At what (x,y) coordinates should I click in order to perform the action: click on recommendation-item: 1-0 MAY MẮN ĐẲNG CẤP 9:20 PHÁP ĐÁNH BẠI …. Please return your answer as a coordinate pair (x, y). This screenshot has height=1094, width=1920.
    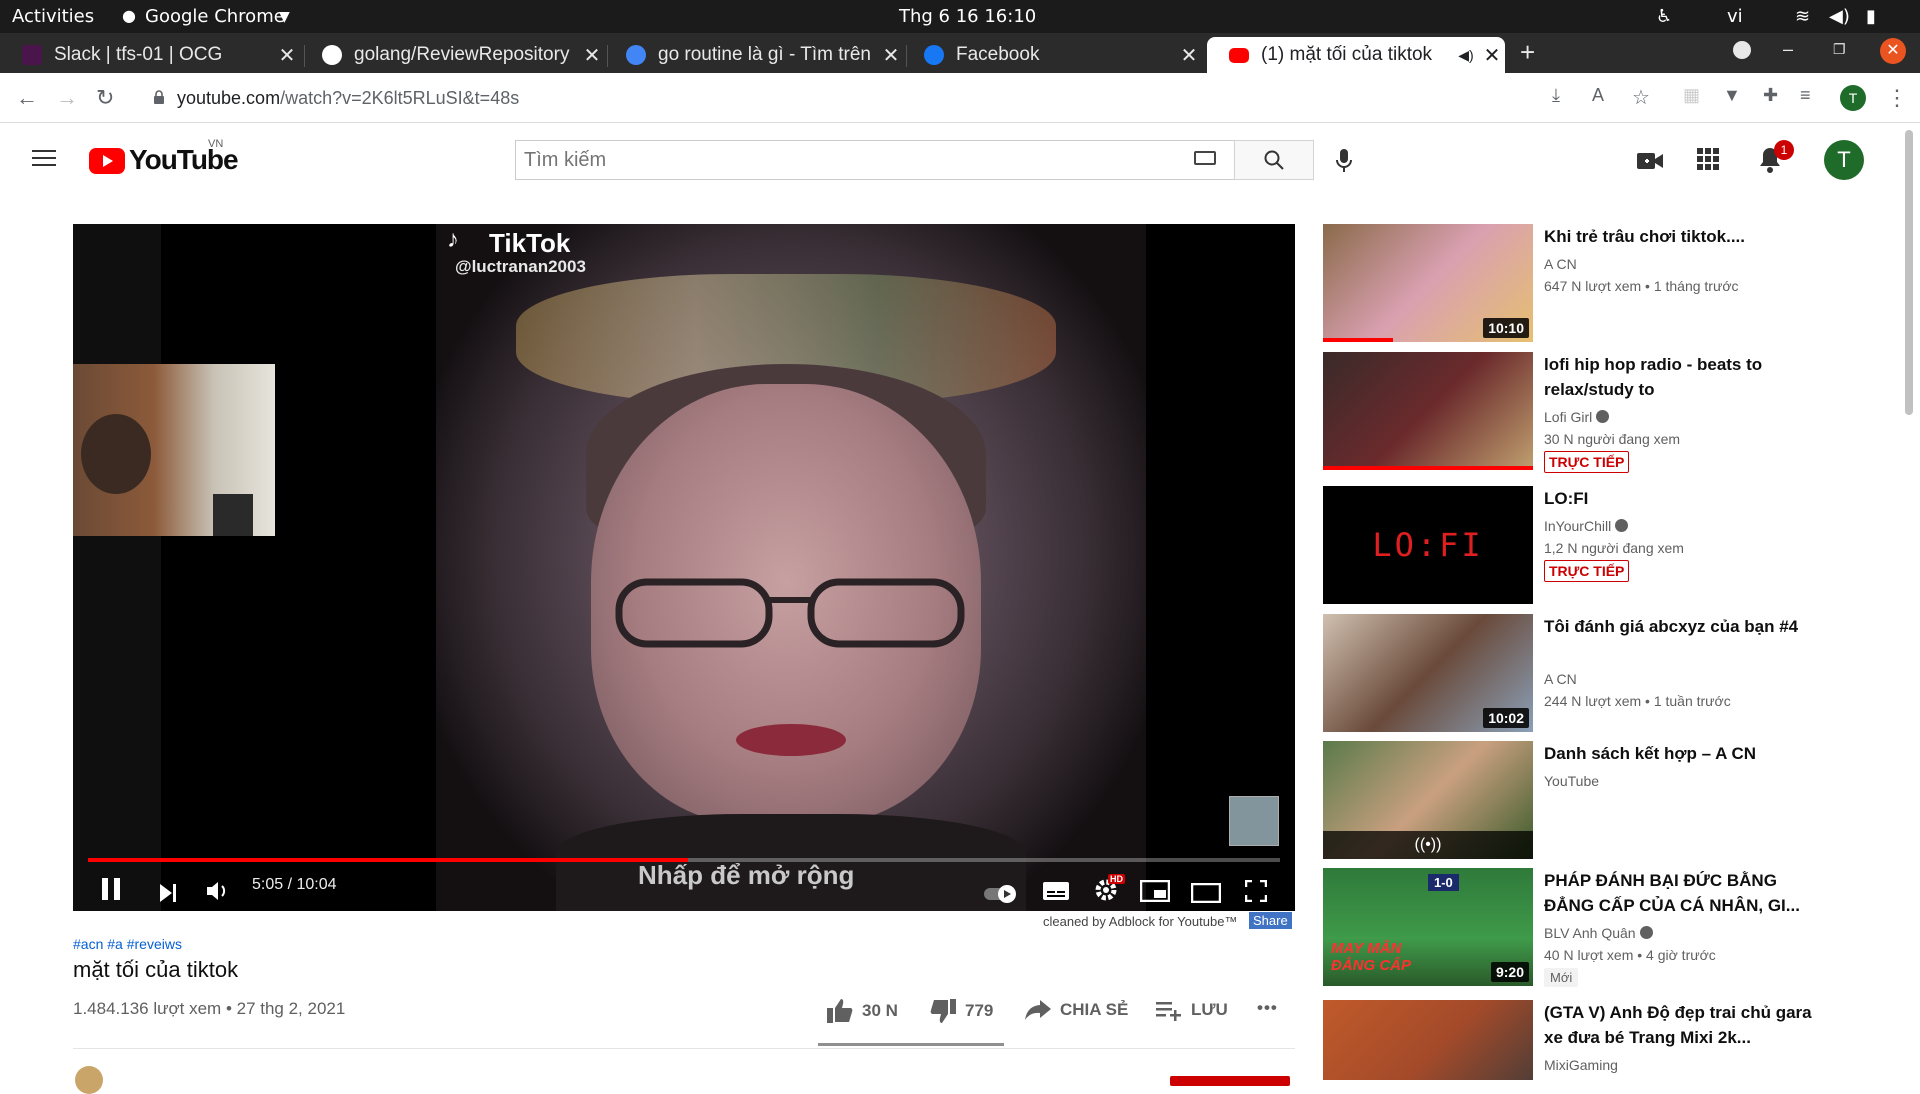
    Looking at the image, I should click on (1603, 927).